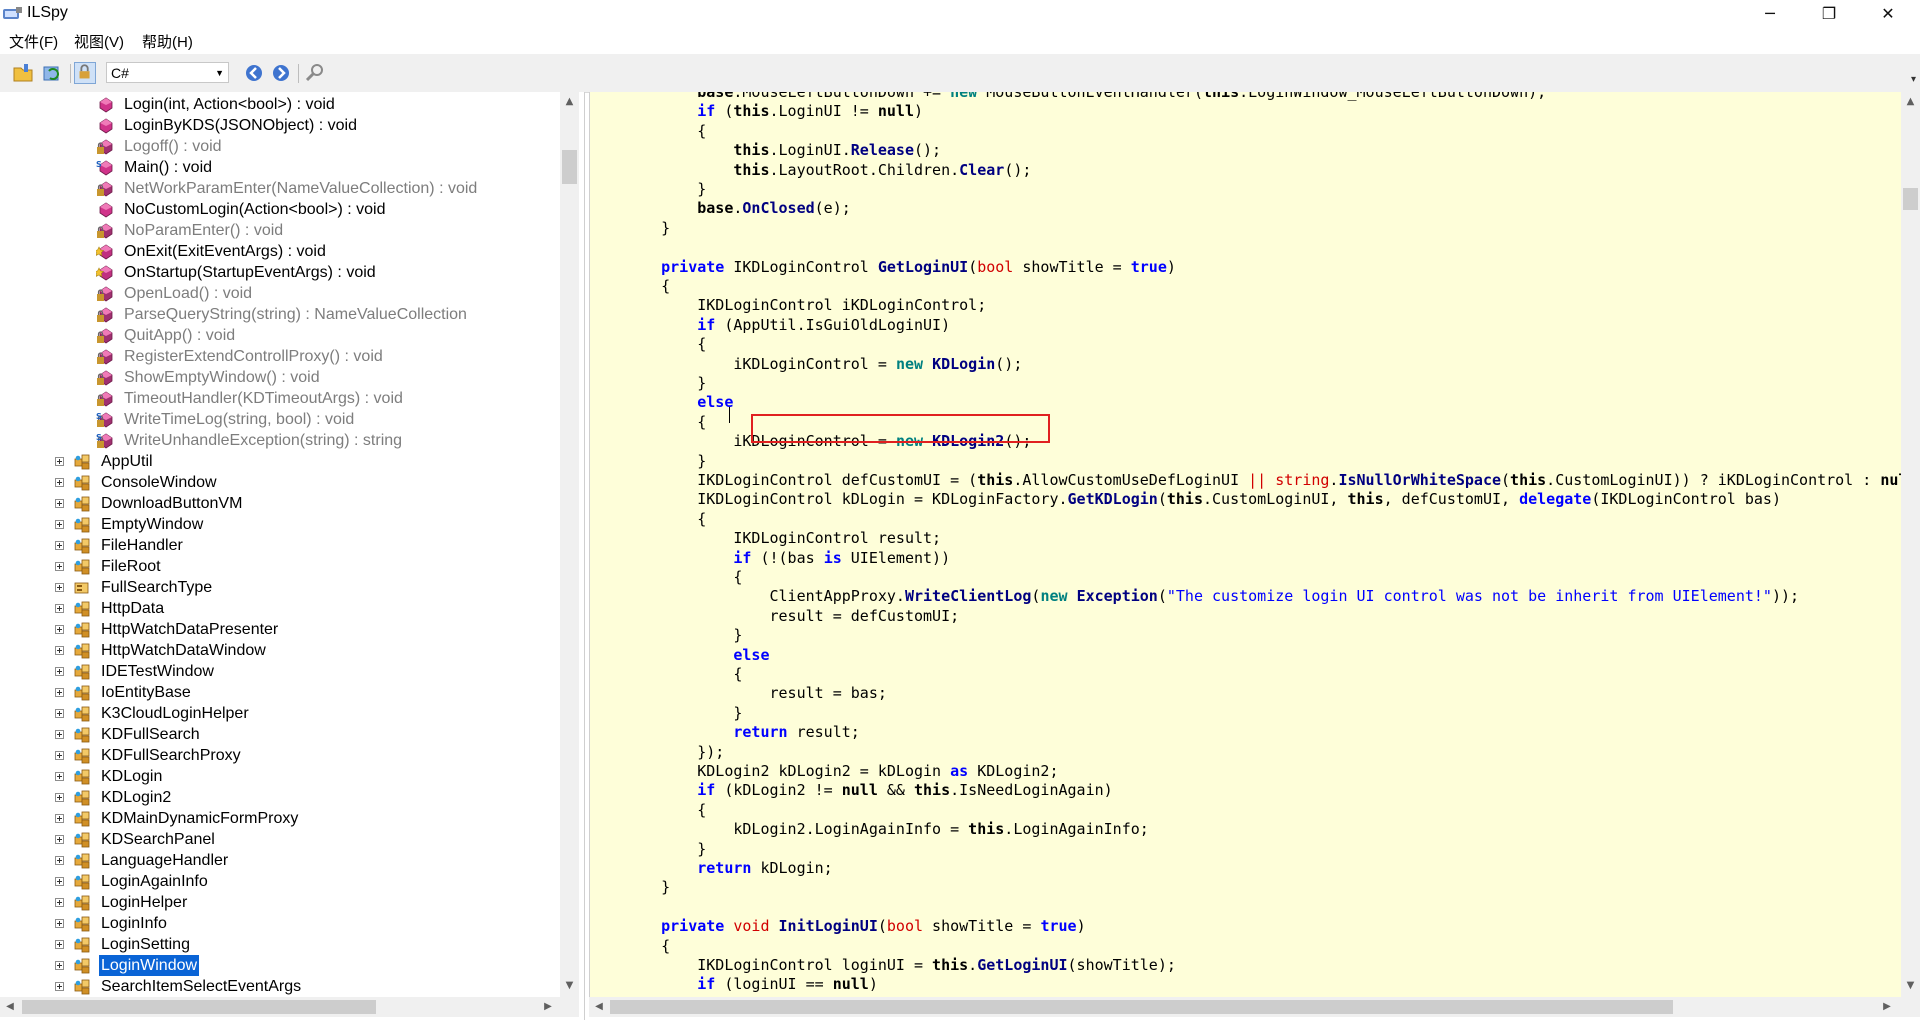 This screenshot has width=1920, height=1020. I want to click on tree-item-class: KDSearchPanel, so click(280, 839).